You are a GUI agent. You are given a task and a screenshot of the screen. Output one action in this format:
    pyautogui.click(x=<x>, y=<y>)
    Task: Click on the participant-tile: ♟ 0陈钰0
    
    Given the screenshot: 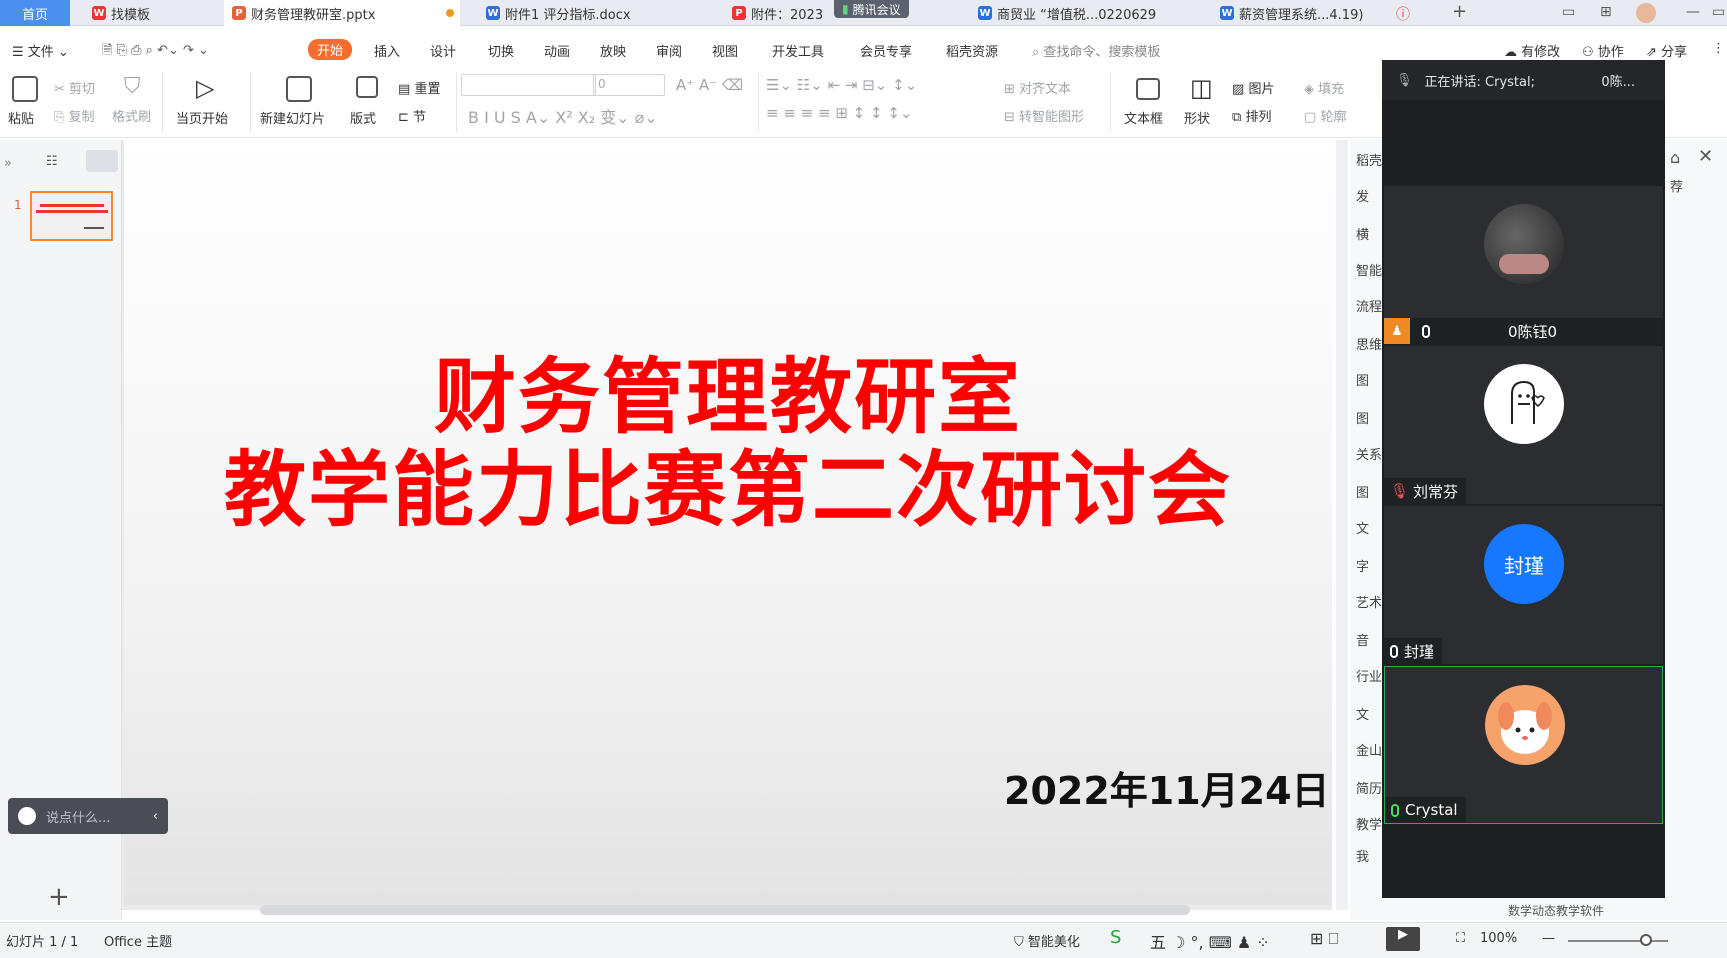 What is the action you would take?
    pyautogui.click(x=1523, y=265)
    